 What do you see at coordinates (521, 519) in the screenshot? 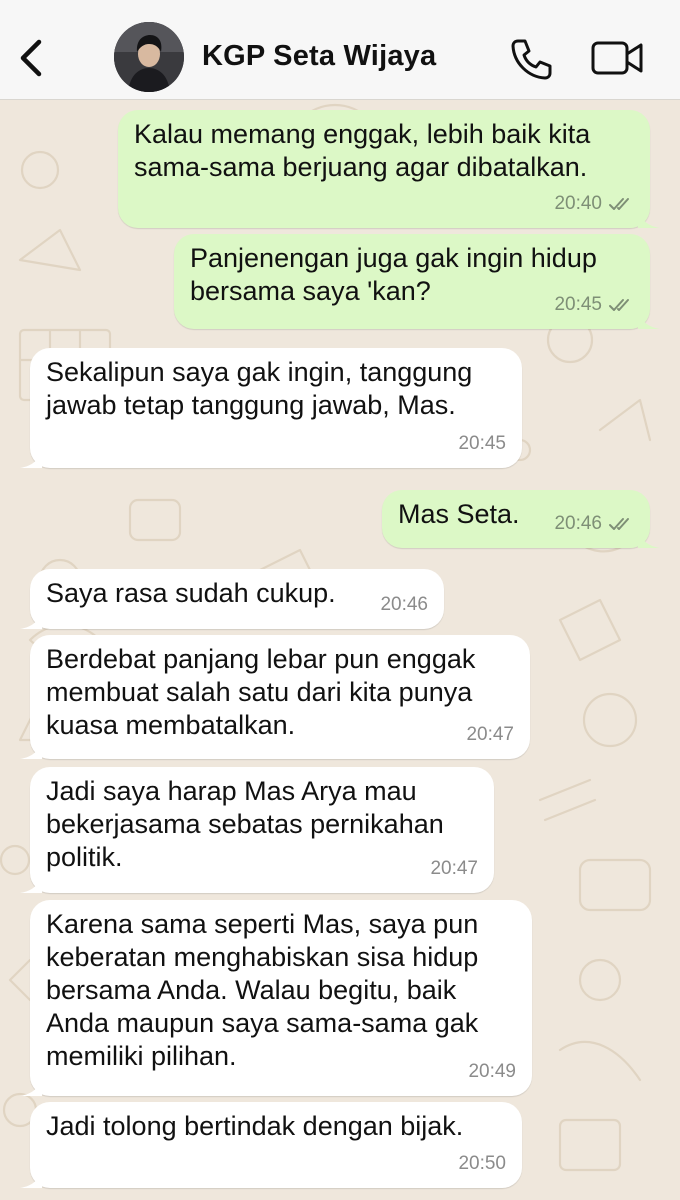
I see `outgoing-message-bubble: Mas Seta. 20:46` at bounding box center [521, 519].